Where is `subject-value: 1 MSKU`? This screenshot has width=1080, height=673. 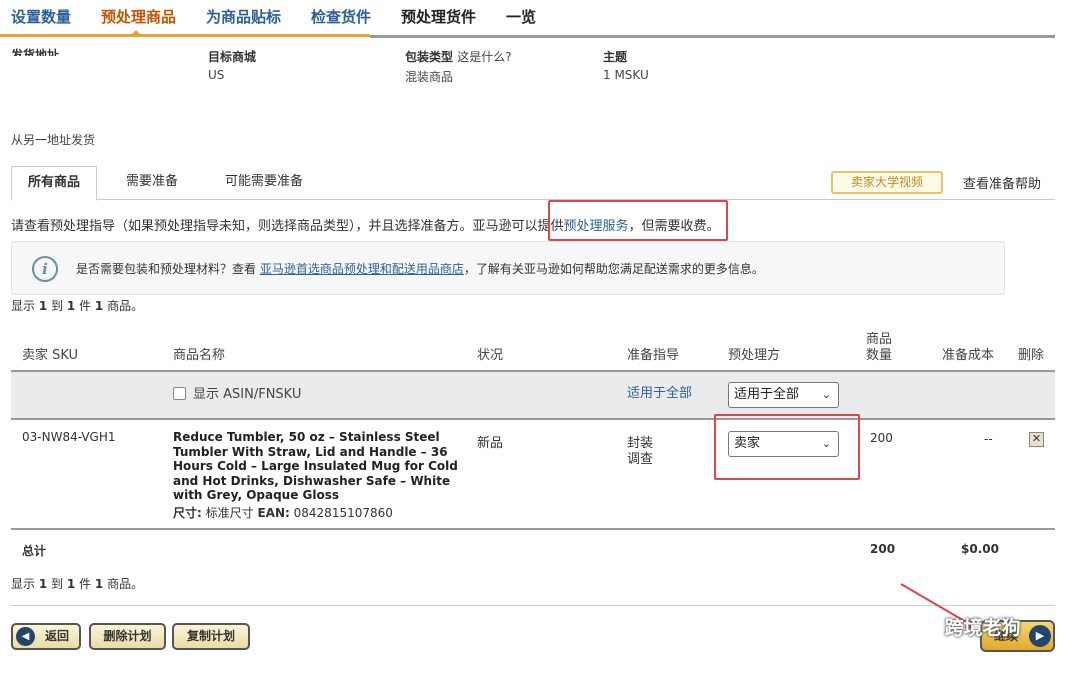
subject-value: 1 MSKU is located at coordinates (626, 75).